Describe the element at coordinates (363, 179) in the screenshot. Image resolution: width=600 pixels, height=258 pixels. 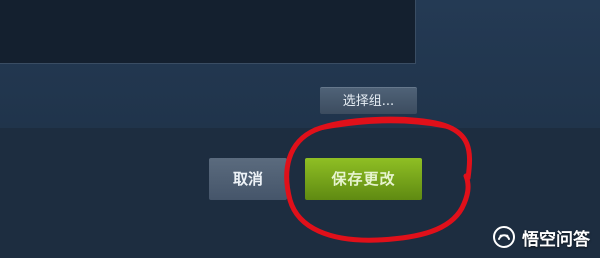
I see `save-changes-button: 保存更改` at that location.